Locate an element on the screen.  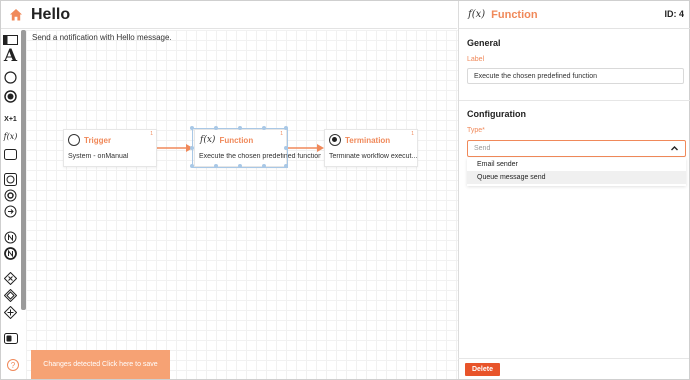
connector-arrowhead is located at coordinates (320, 148).